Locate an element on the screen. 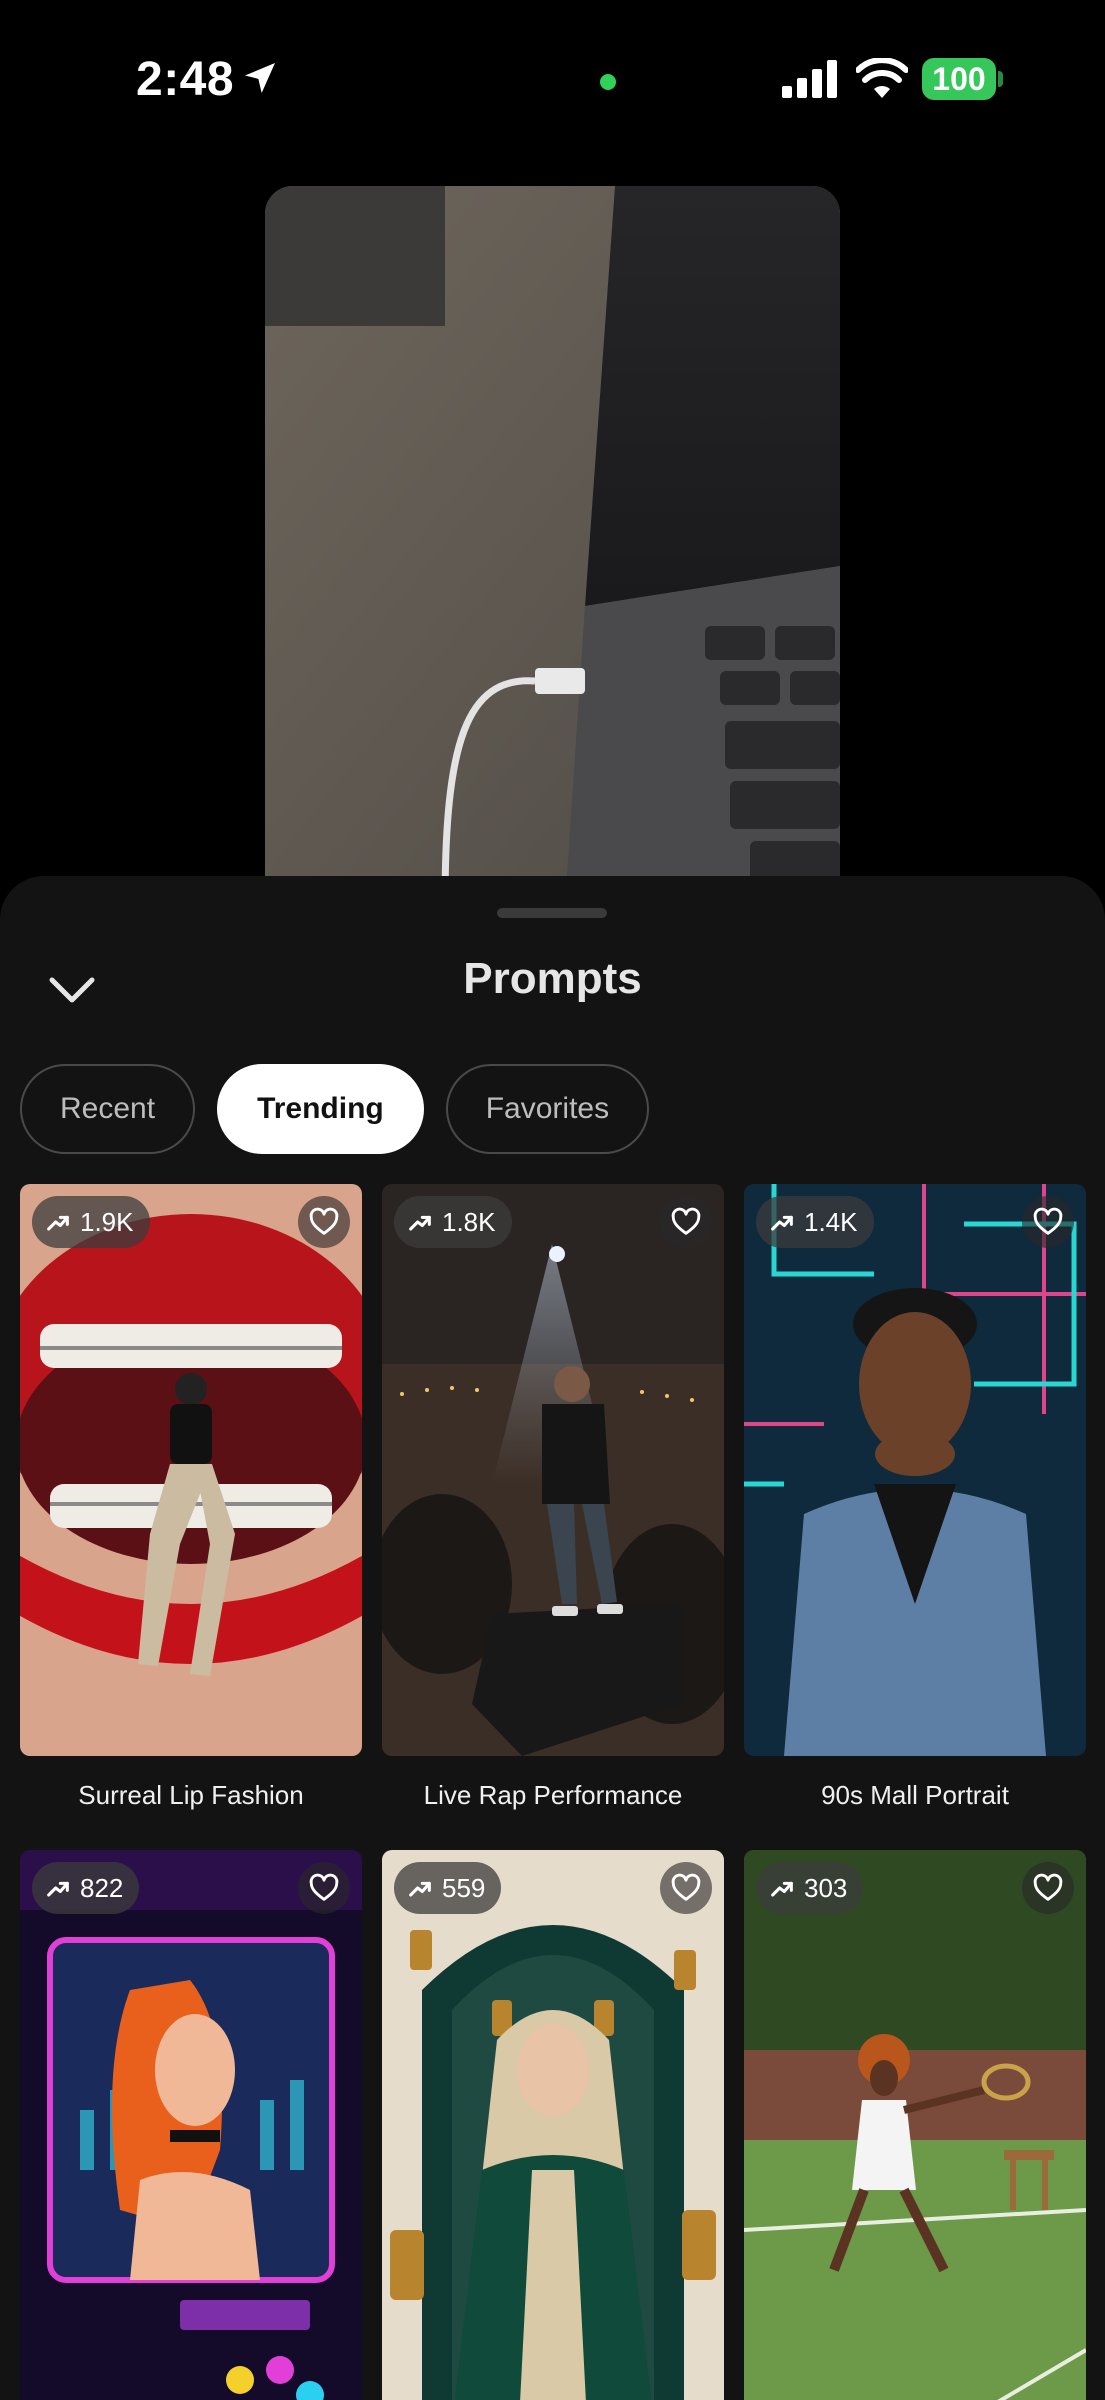  prompt-thumbnail: 559 is located at coordinates (553, 2125).